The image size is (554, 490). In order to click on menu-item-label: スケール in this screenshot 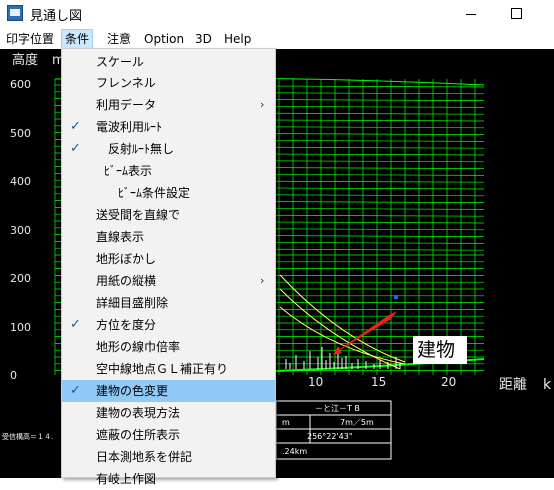, I will do `click(120, 62)`.